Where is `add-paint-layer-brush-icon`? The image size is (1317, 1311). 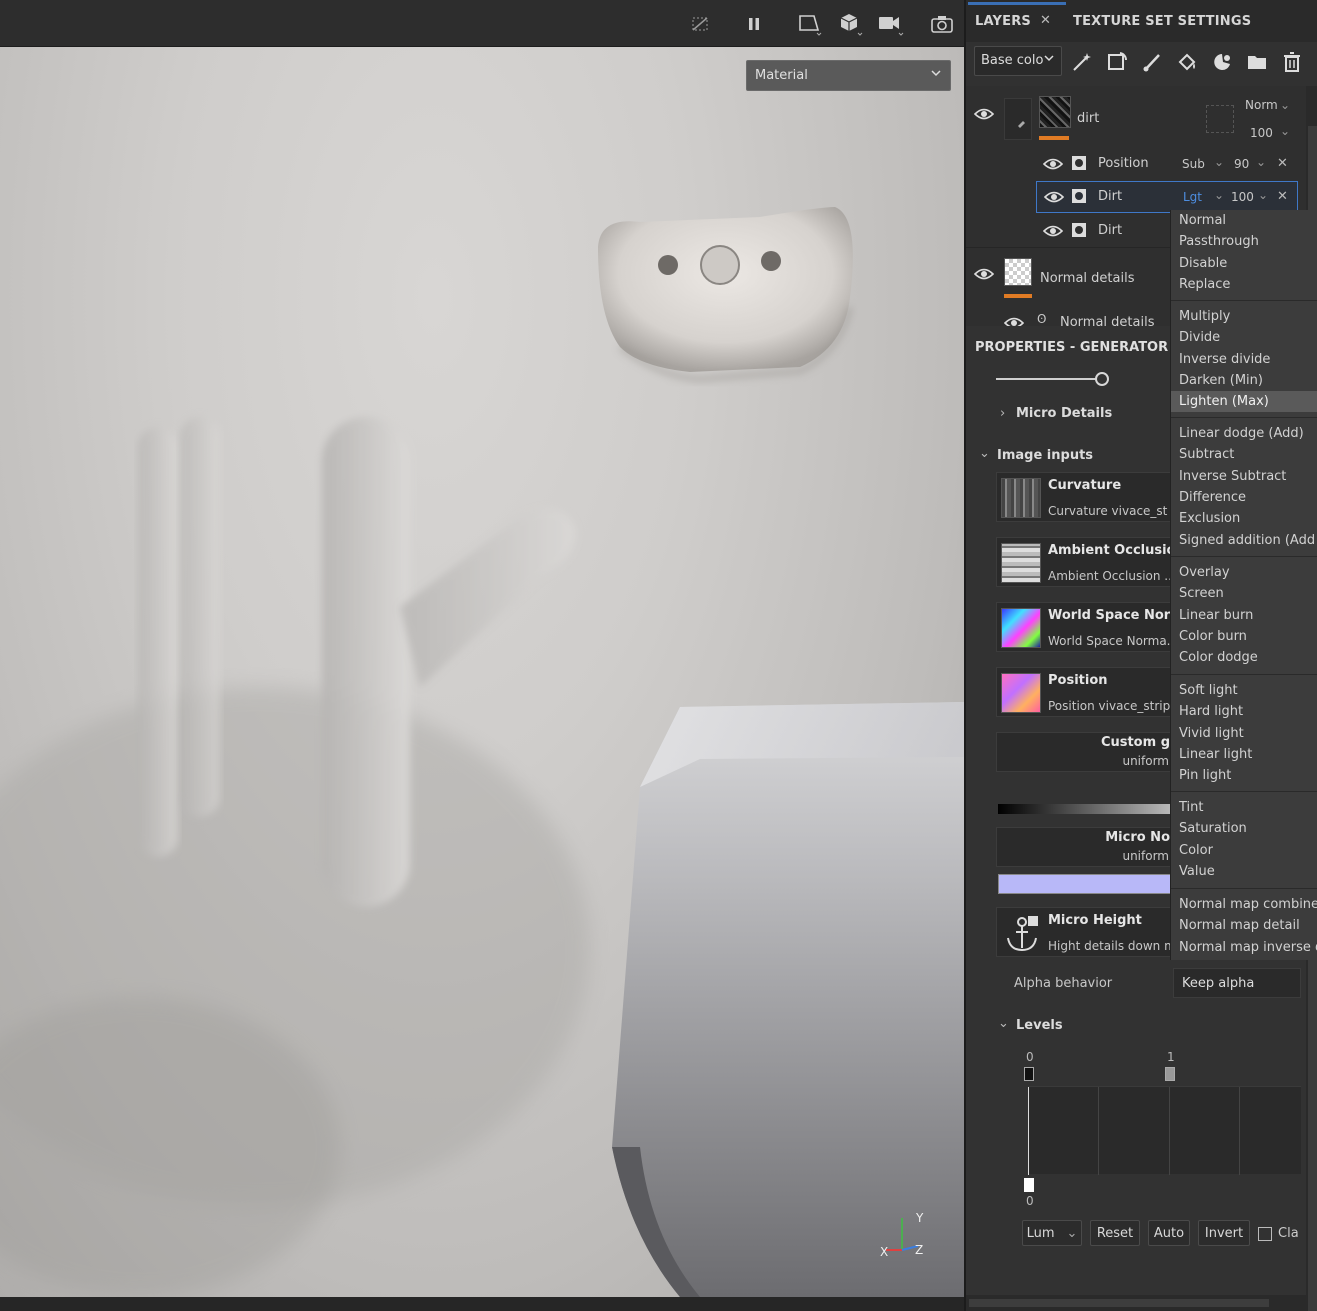
add-paint-layer-brush-icon is located at coordinates (1152, 62).